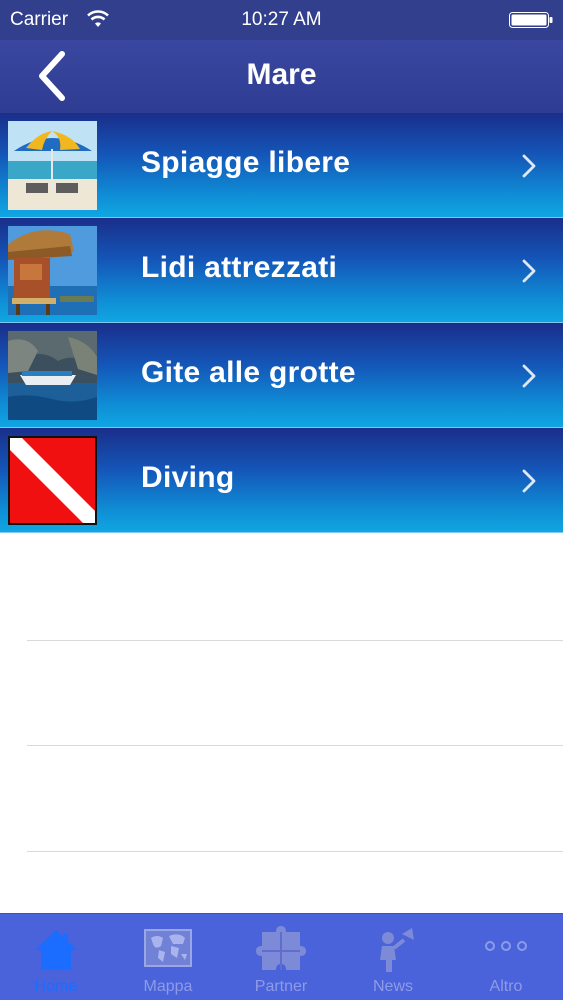 The width and height of the screenshot is (563, 1000). I want to click on tab-mappa: Mappa, so click(168, 957).